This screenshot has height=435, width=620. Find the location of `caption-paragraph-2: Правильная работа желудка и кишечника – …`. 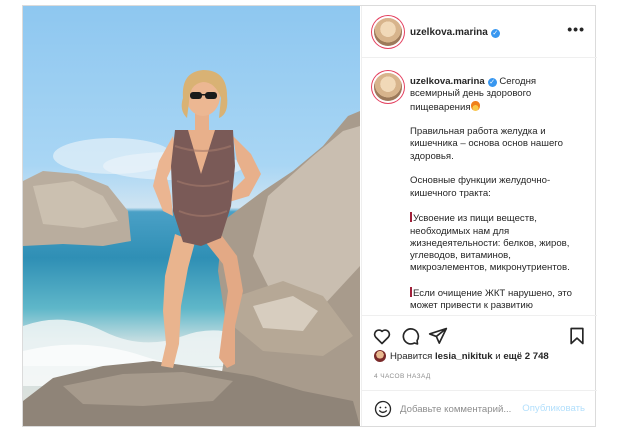

caption-paragraph-2: Правильная работа желудка и кишечника – … is located at coordinates (486, 144).